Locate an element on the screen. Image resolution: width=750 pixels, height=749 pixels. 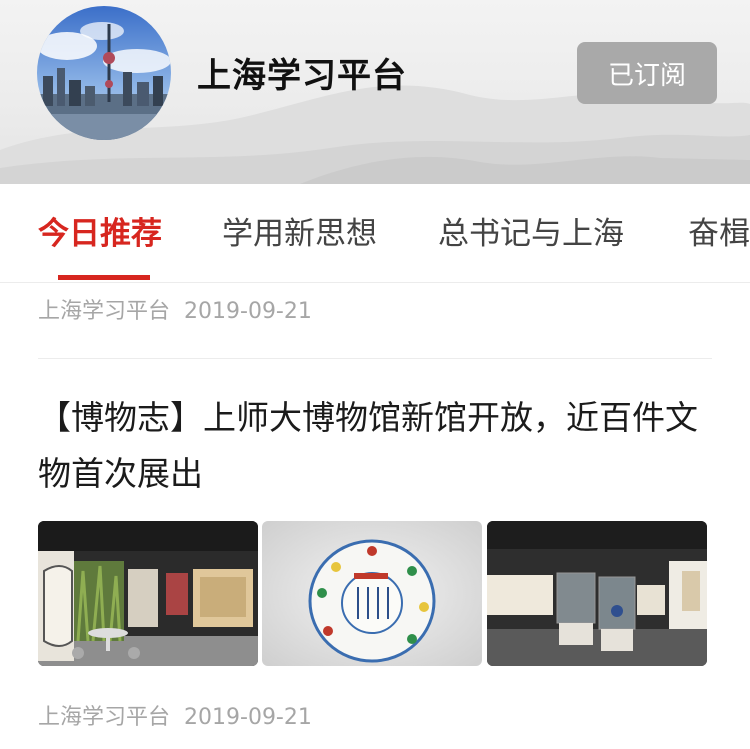
tab-general-secretary-shanghai: 总书记与上海 is located at coordinates (531, 230).